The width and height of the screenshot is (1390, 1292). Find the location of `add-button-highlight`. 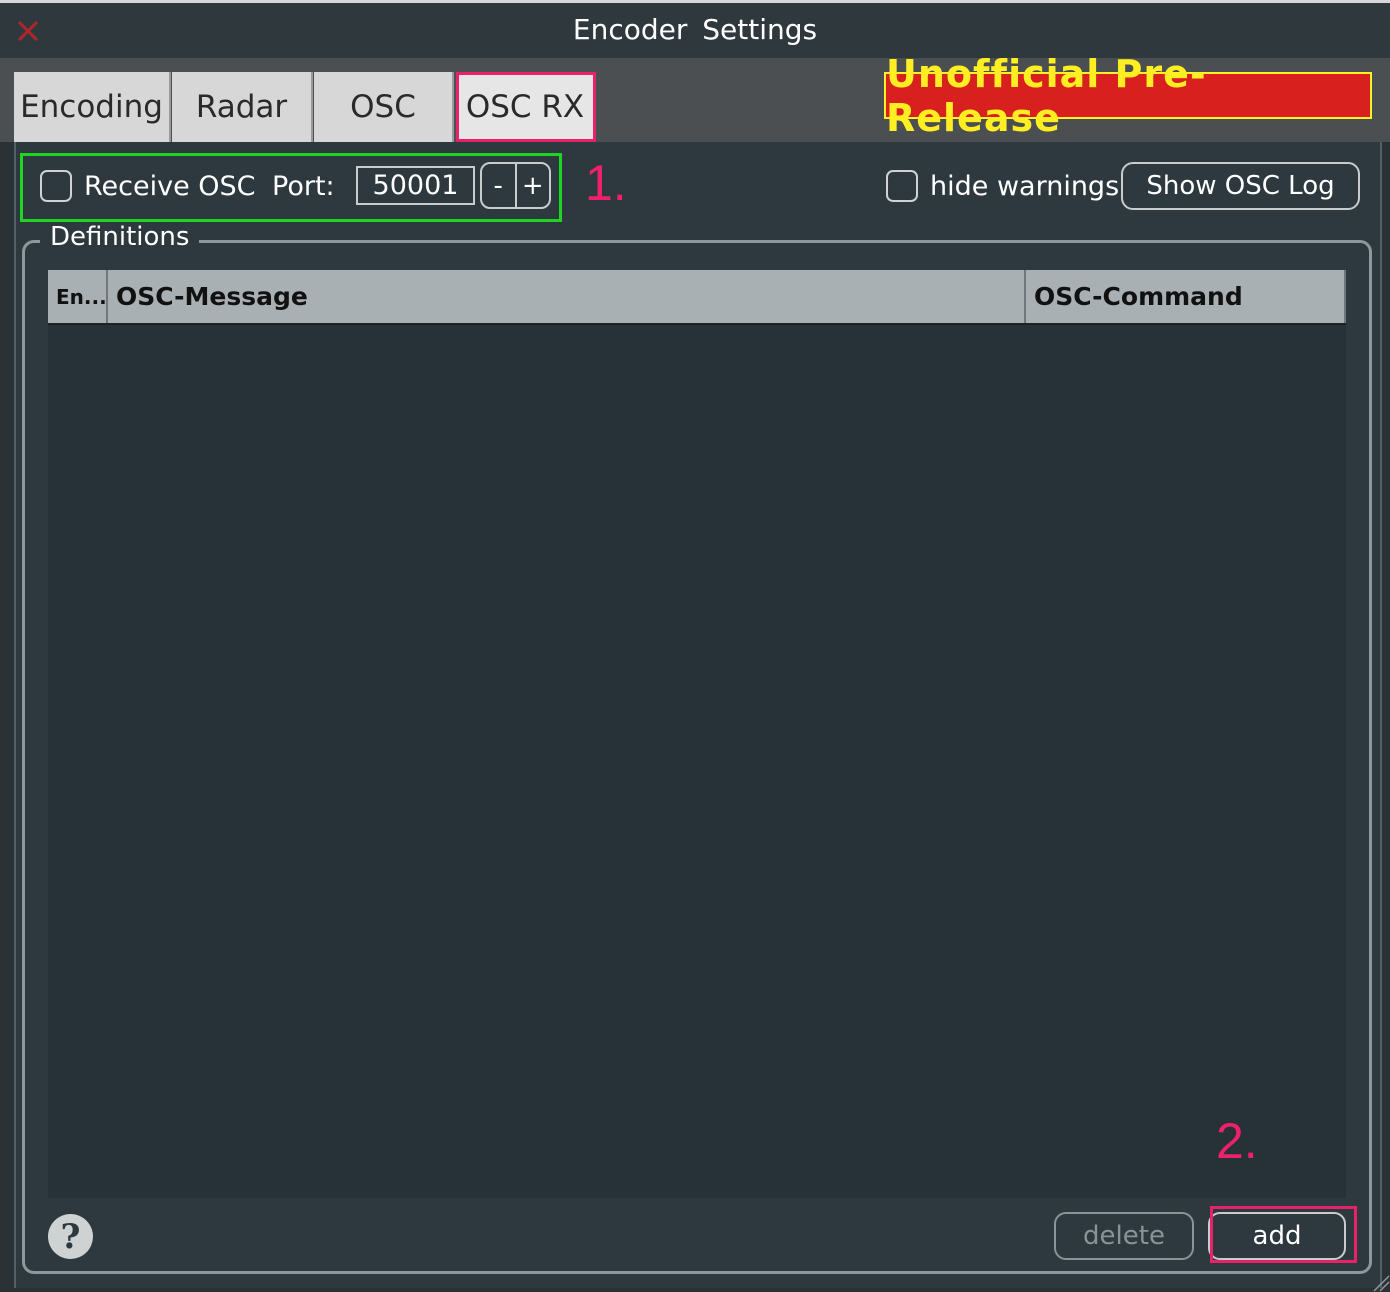

add-button-highlight is located at coordinates (1283, 1234).